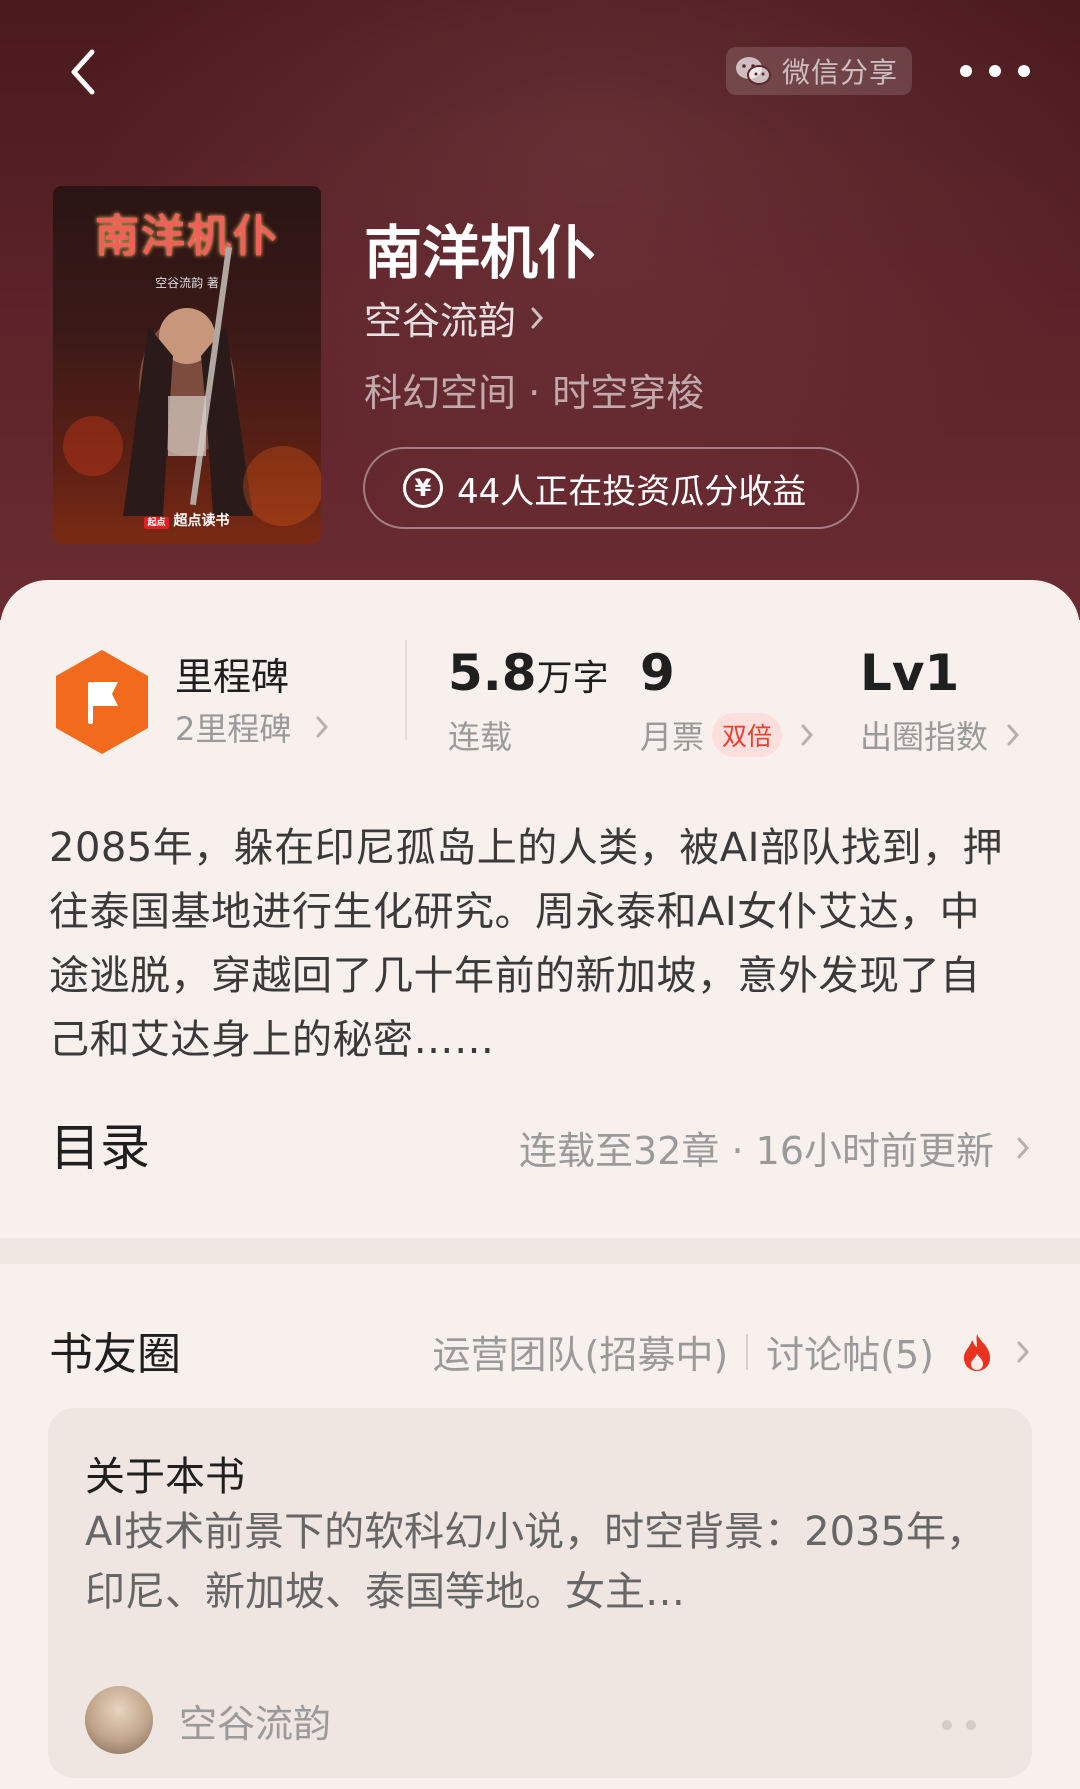 This screenshot has height=1789, width=1080. Describe the element at coordinates (406, 690) in the screenshot. I see `stats-divider` at that location.